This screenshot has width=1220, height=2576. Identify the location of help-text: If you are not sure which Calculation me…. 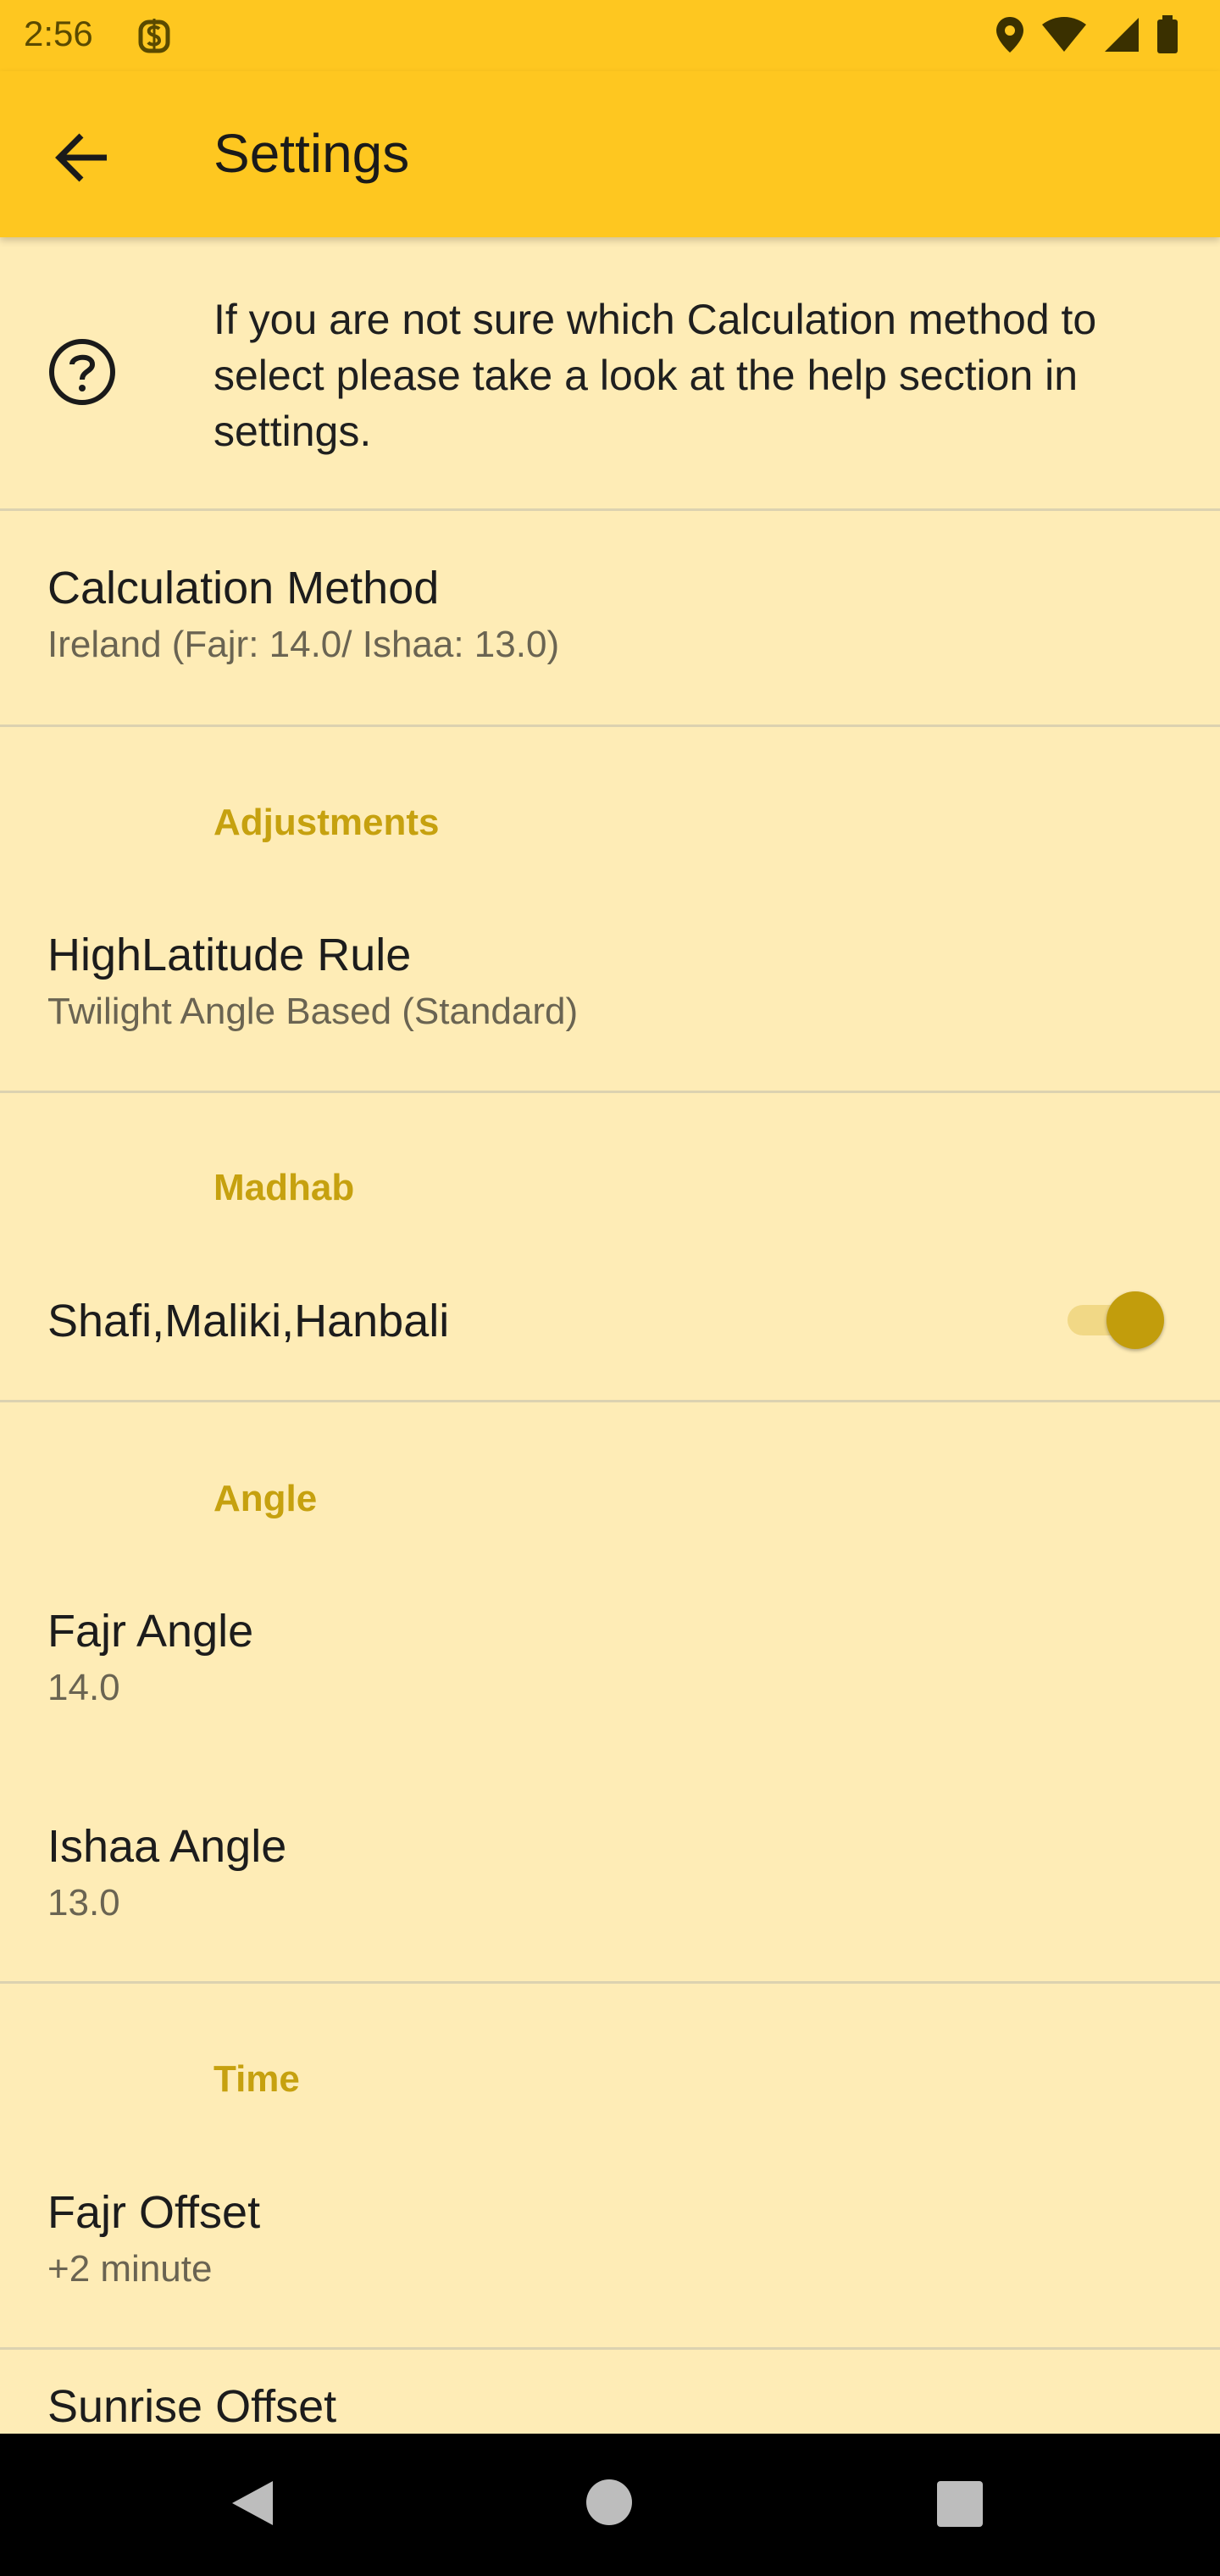
(655, 375).